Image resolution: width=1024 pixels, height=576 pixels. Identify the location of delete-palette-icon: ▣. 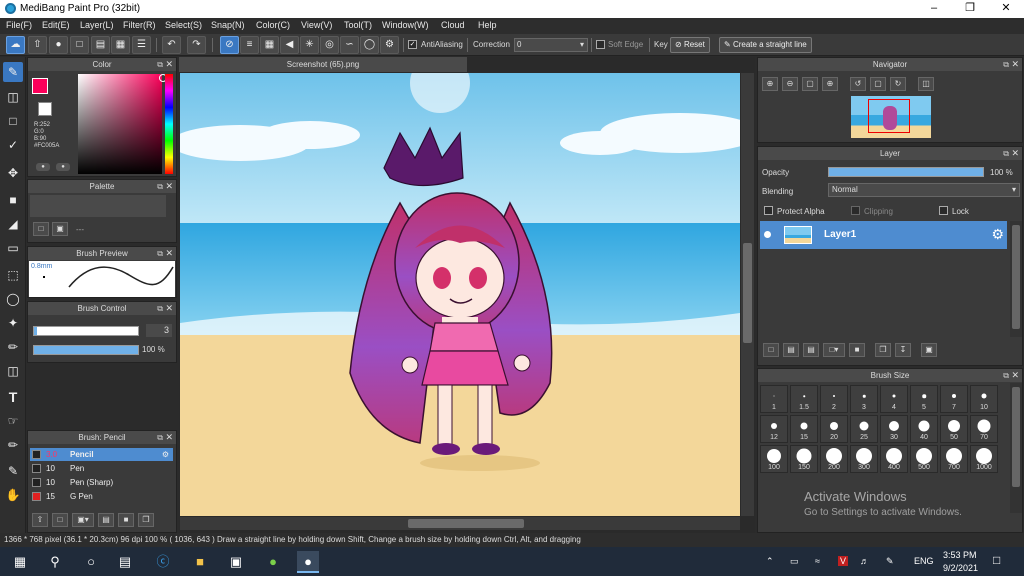
(60, 229).